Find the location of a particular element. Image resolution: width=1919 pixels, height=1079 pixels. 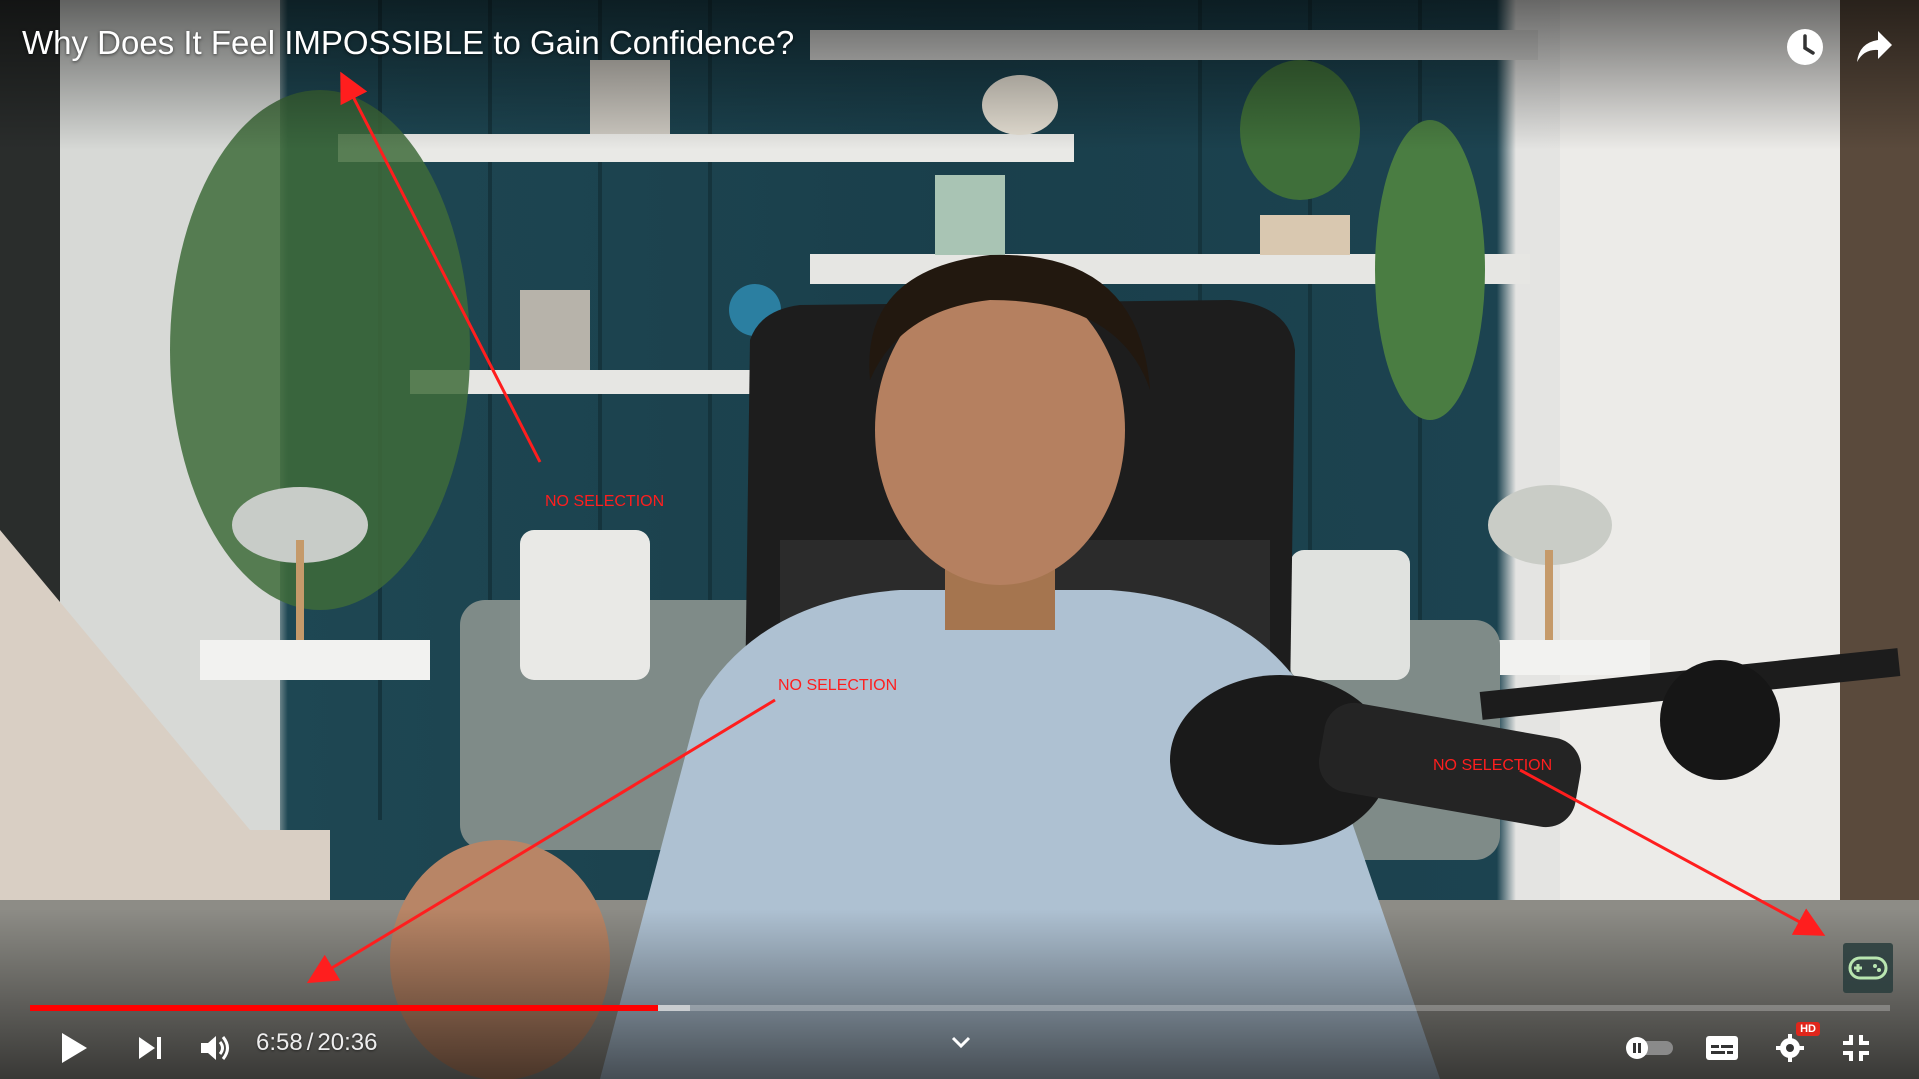

volume-icon is located at coordinates (215, 1048).